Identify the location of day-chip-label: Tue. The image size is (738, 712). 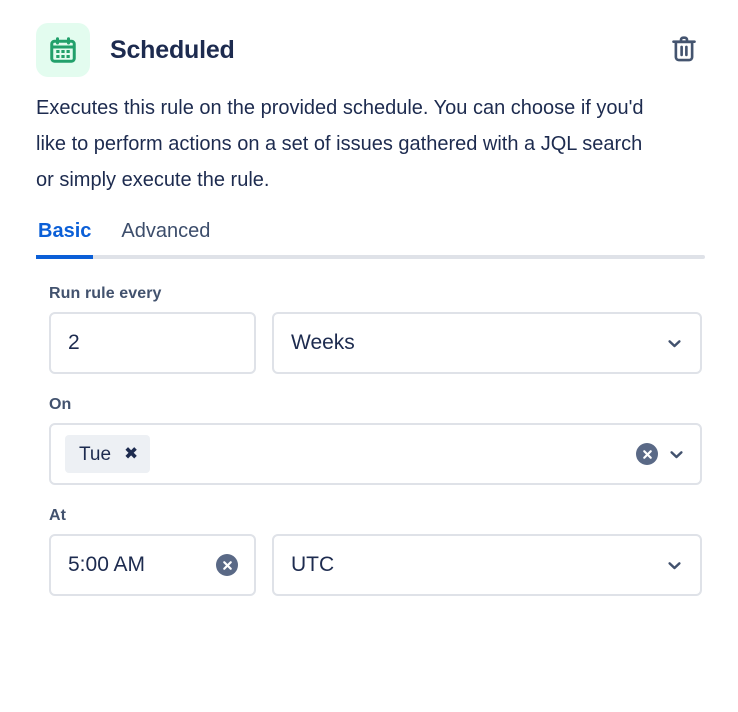
(95, 454).